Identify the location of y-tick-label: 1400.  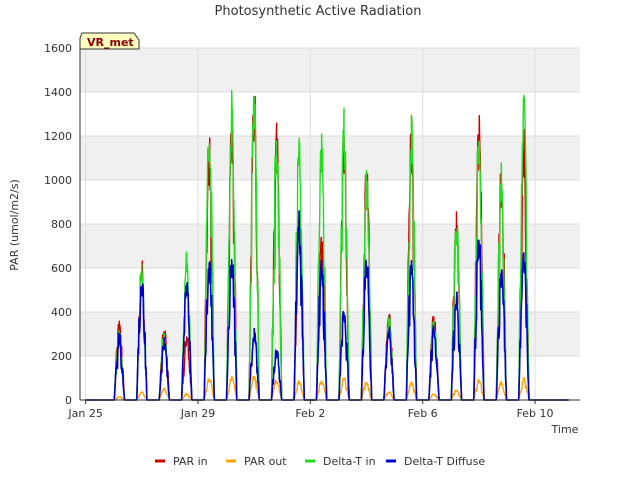
(58, 92).